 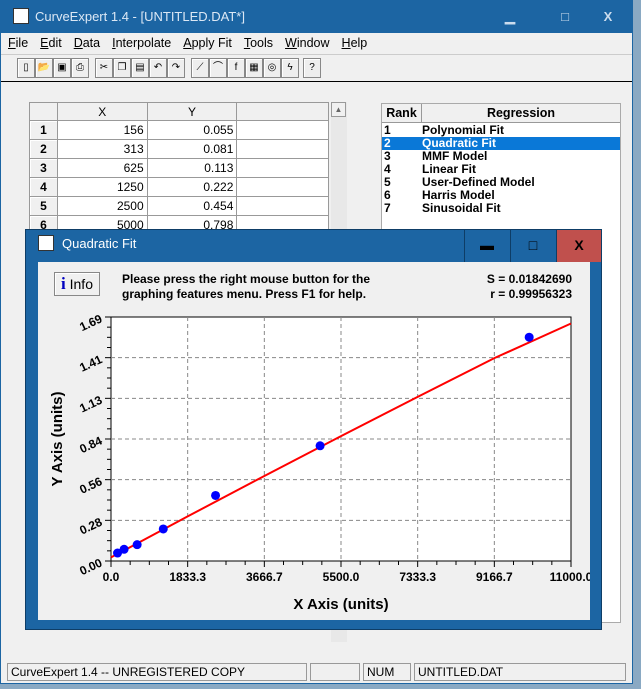 I want to click on print-icon: ⎙, so click(x=80, y=68).